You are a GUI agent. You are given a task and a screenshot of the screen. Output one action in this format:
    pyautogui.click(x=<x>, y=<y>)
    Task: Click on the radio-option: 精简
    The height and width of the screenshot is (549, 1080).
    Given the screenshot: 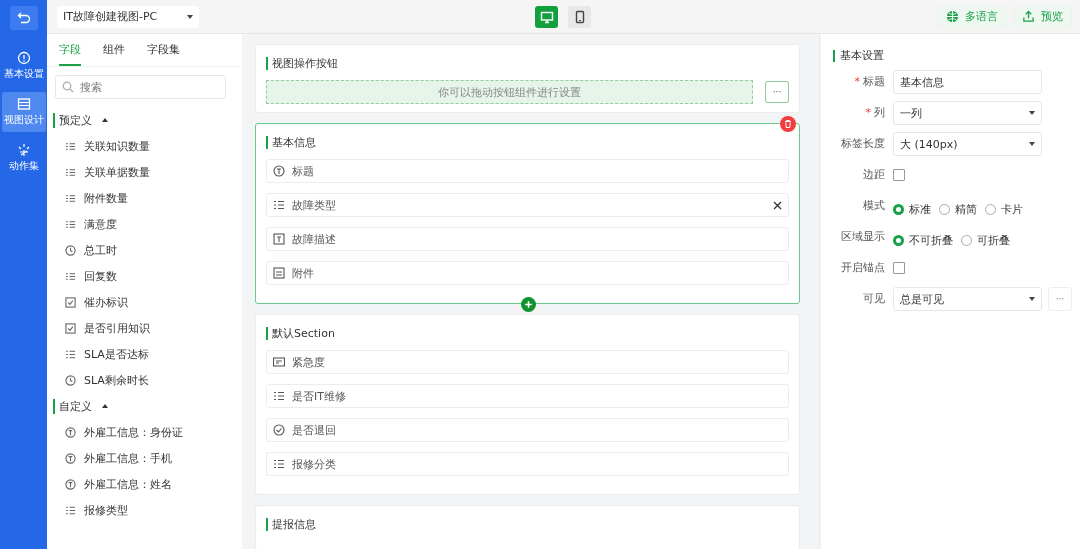 What is the action you would take?
    pyautogui.click(x=958, y=209)
    